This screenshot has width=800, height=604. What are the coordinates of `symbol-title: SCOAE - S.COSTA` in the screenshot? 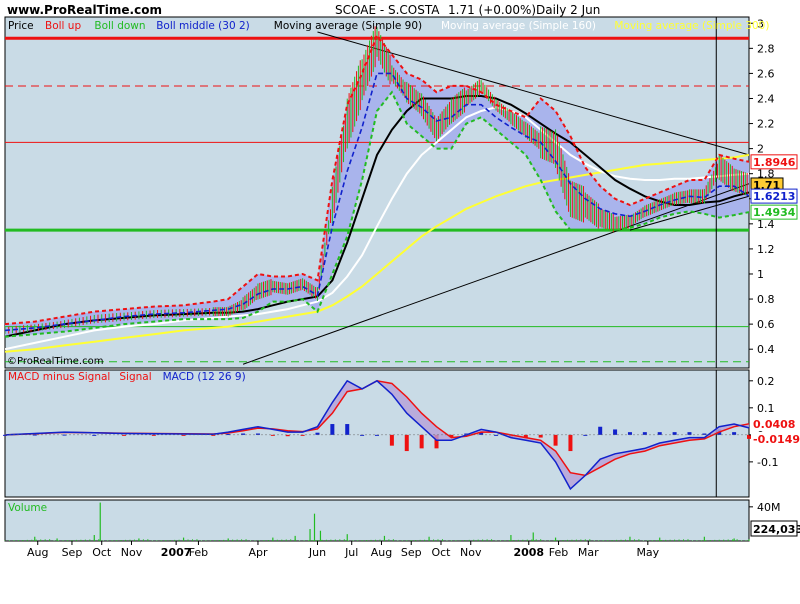 It's located at (387, 10).